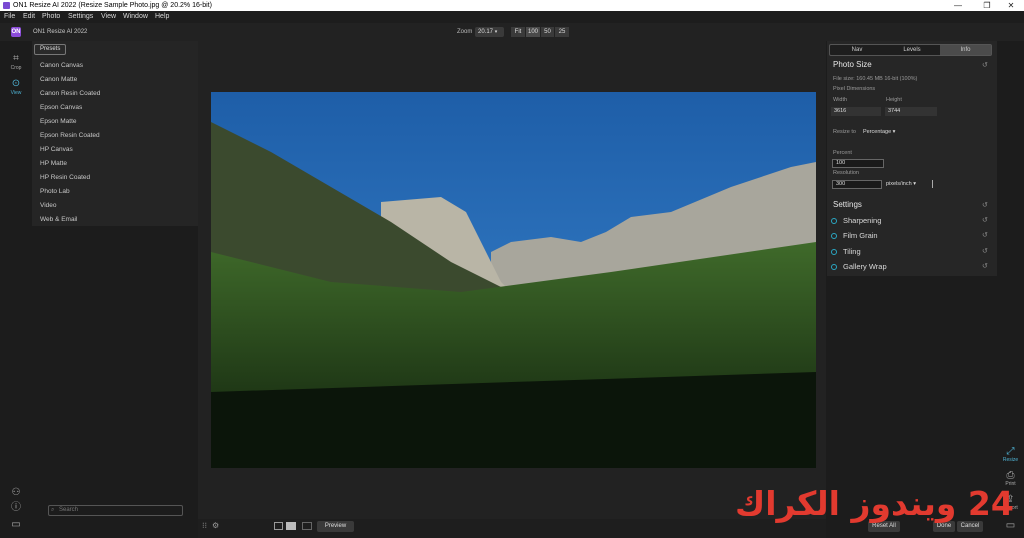  What do you see at coordinates (862, 220) in the screenshot?
I see `setting-label: Sharpening` at bounding box center [862, 220].